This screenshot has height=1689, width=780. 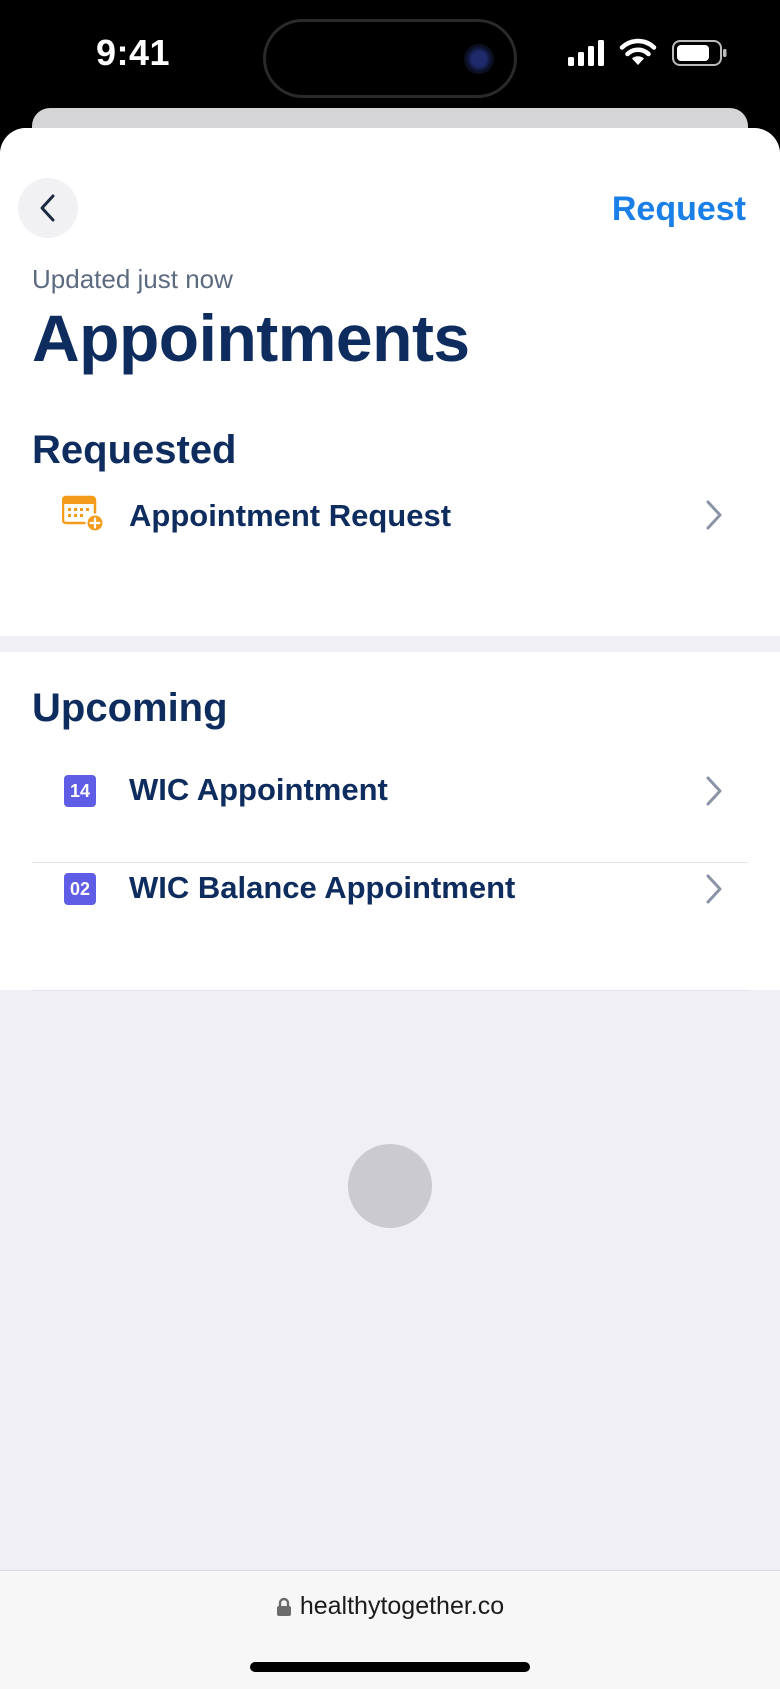 I want to click on wifi-icon, so click(x=638, y=51).